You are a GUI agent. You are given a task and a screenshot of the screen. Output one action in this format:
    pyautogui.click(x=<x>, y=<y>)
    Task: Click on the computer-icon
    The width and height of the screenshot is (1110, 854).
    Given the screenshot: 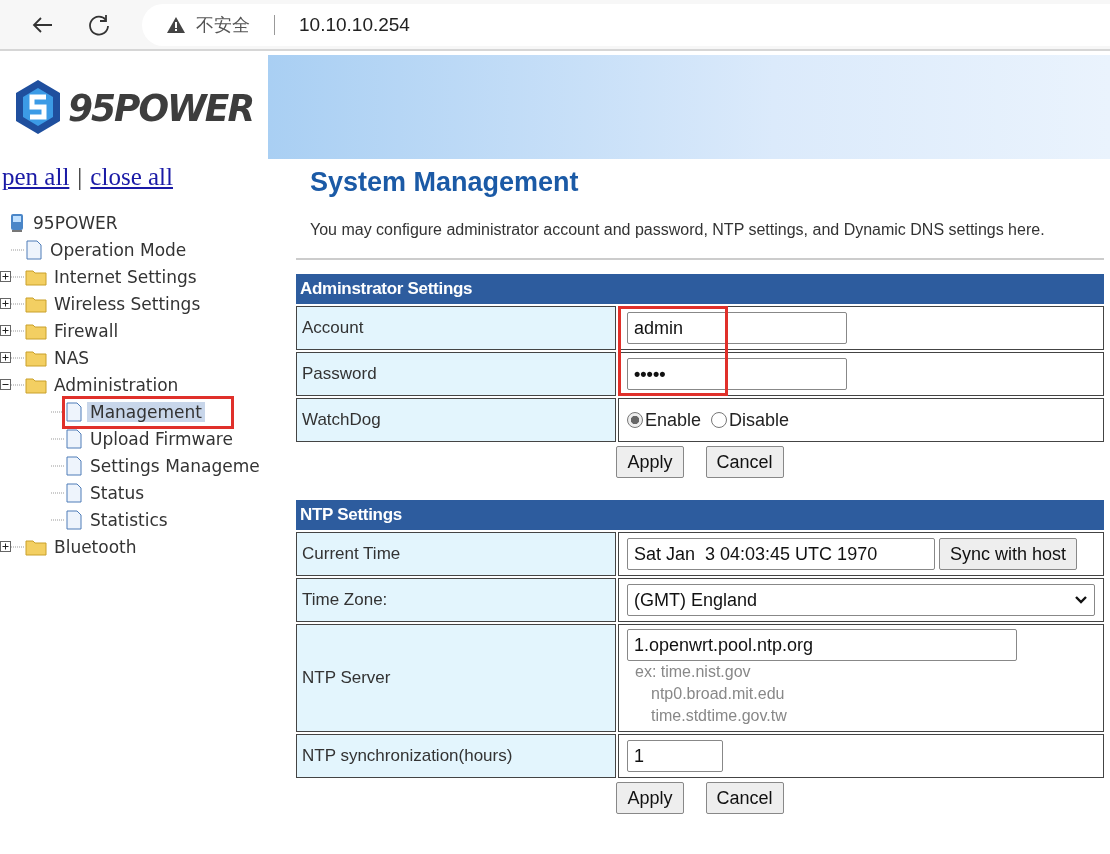 What is the action you would take?
    pyautogui.click(x=17, y=222)
    